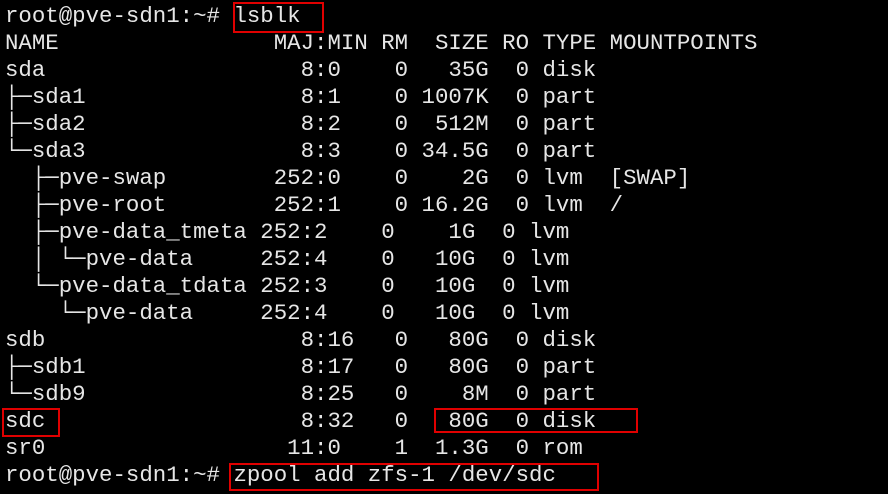 The height and width of the screenshot is (494, 888). What do you see at coordinates (381, 43) in the screenshot?
I see `table-header: NAME MAJ:MIN RM SIZE RO TYPE MOUNTPOINTS` at bounding box center [381, 43].